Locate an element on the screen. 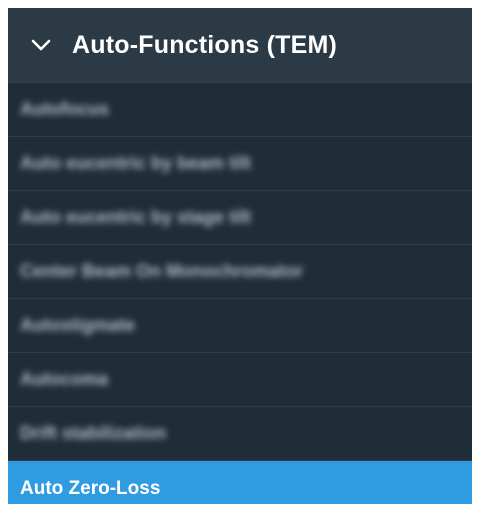 The image size is (481, 516). list-item: Auto eucentric by stage tilt is located at coordinates (240, 218).